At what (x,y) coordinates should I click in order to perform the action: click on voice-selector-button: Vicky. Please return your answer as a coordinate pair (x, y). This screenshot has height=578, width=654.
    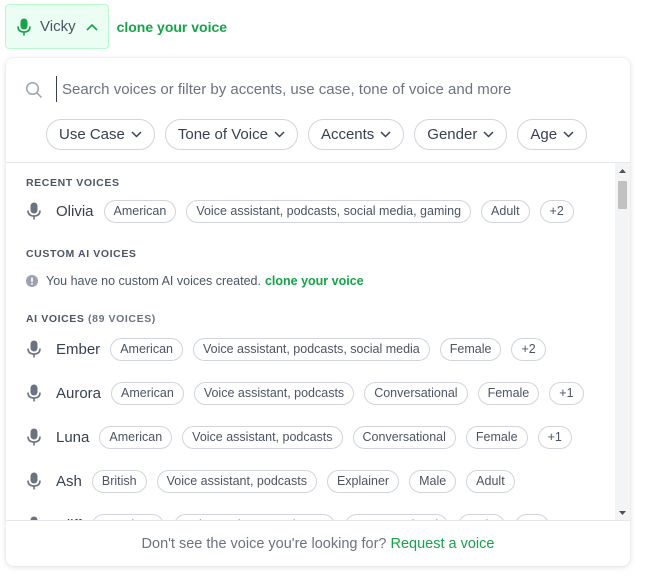
    Looking at the image, I should click on (57, 26).